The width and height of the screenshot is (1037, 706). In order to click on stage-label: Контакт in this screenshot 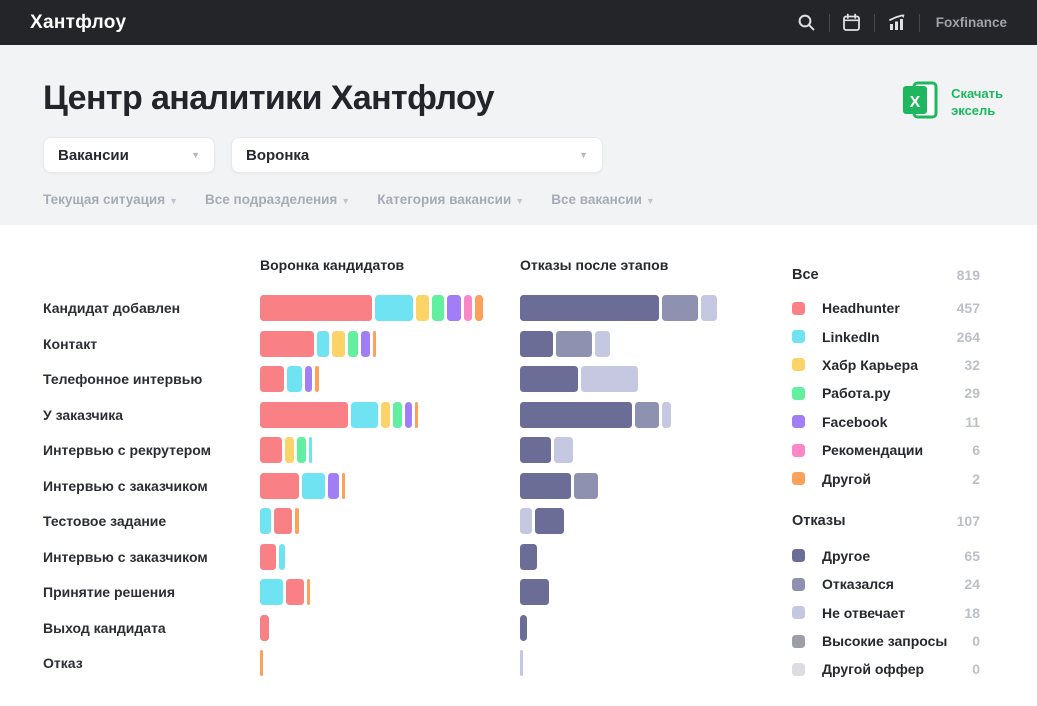, I will do `click(70, 343)`.